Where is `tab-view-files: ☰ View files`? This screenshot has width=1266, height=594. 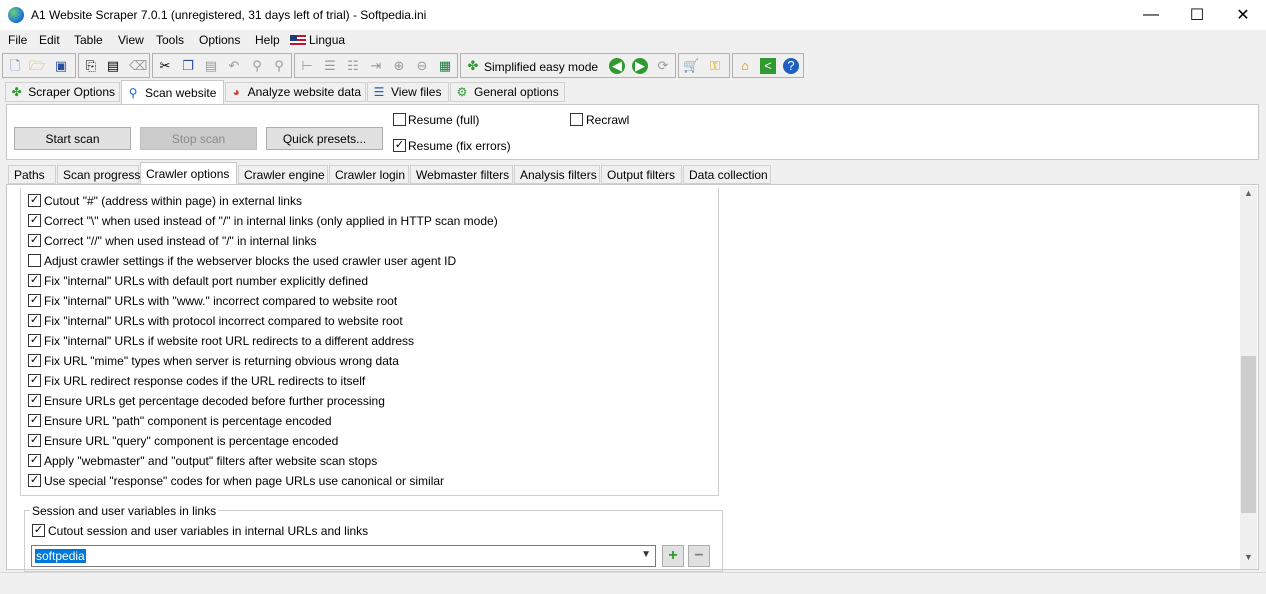
tab-view-files: ☰ View files is located at coordinates (408, 92).